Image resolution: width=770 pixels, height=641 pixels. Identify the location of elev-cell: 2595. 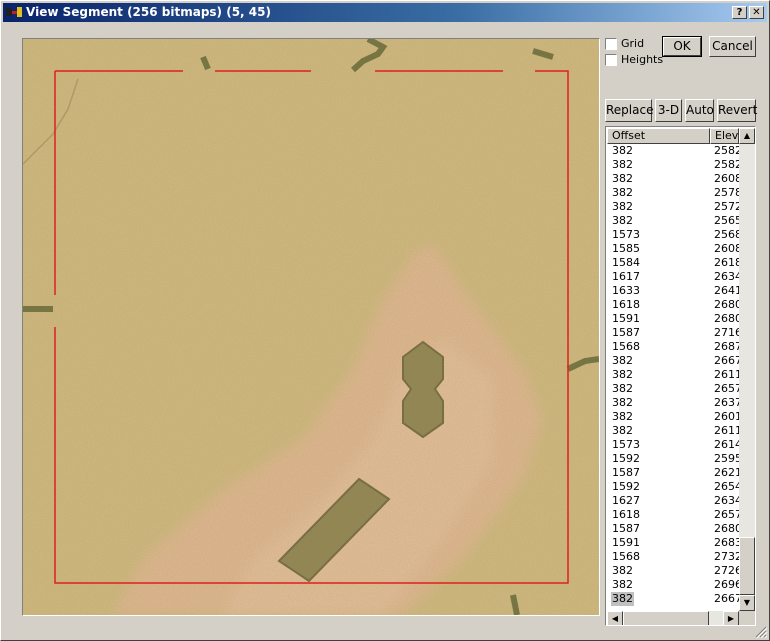
(726, 458).